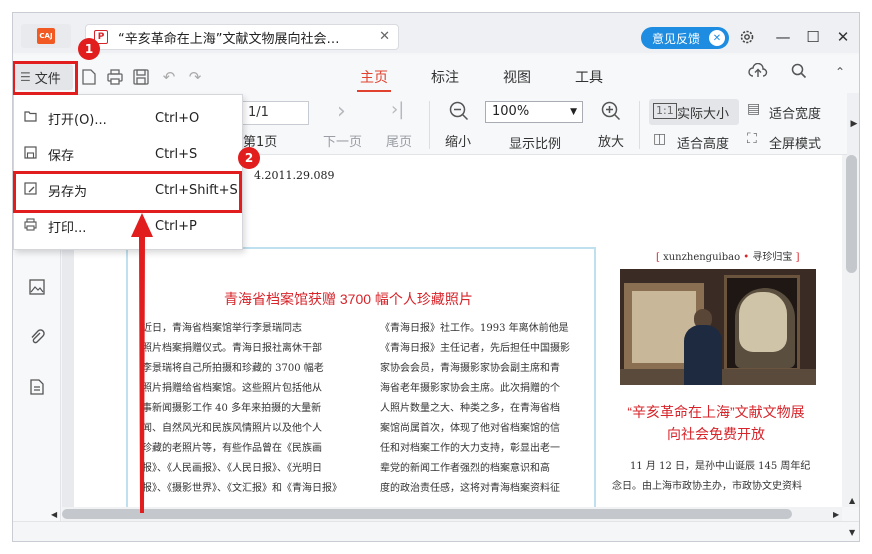 The height and width of the screenshot is (554, 872). What do you see at coordinates (458, 140) in the screenshot?
I see `zoom-out-label: 缩小` at bounding box center [458, 140].